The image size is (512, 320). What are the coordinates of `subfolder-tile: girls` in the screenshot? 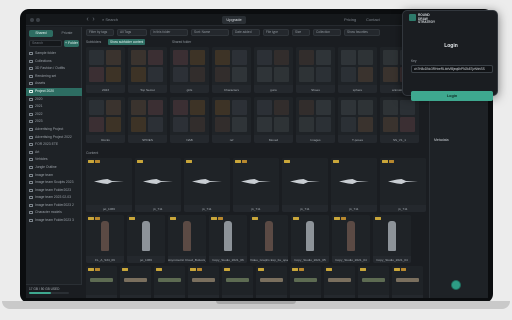 It's located at (189, 70).